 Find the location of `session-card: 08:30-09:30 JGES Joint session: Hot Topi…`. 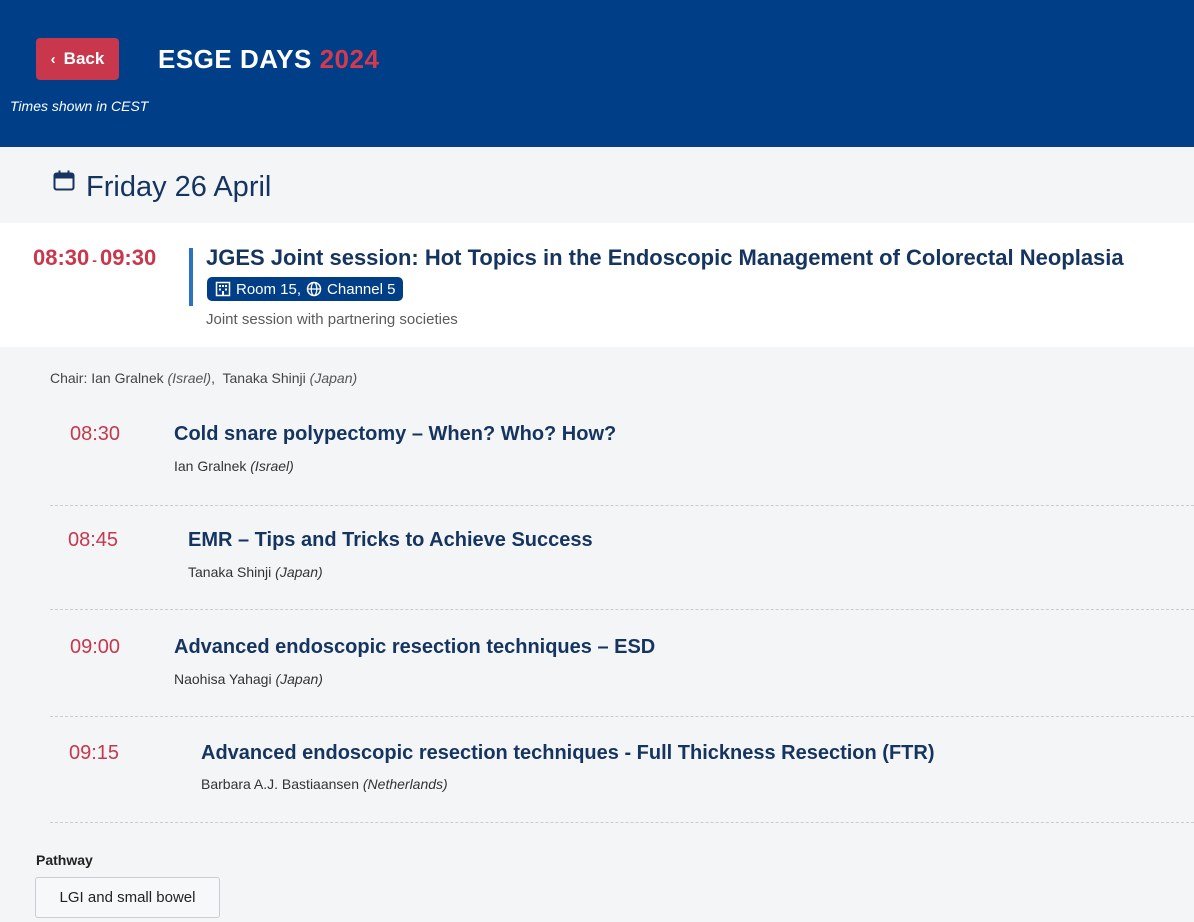

session-card: 08:30-09:30 JGES Joint session: Hot Topi… is located at coordinates (597, 285).